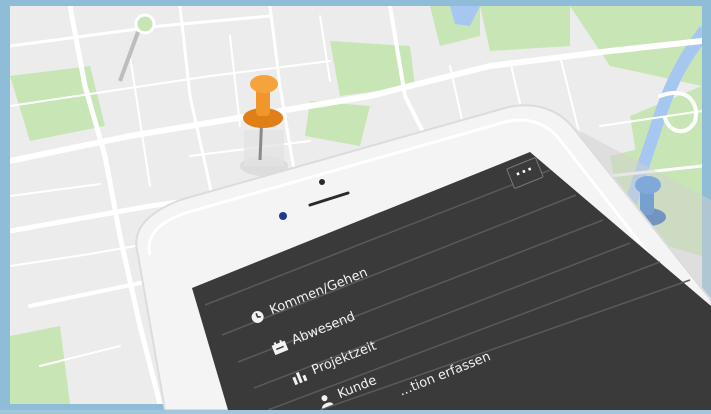  What do you see at coordinates (299, 376) in the screenshot?
I see `project-icon` at bounding box center [299, 376].